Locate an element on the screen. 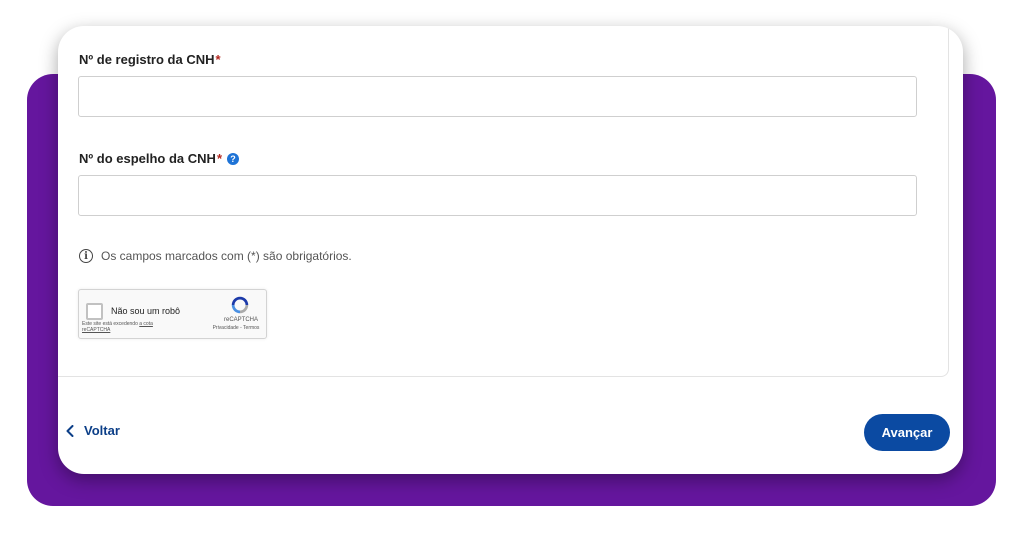 Image resolution: width=1024 pixels, height=536 pixels. recaptcha-checkbox is located at coordinates (94, 311).